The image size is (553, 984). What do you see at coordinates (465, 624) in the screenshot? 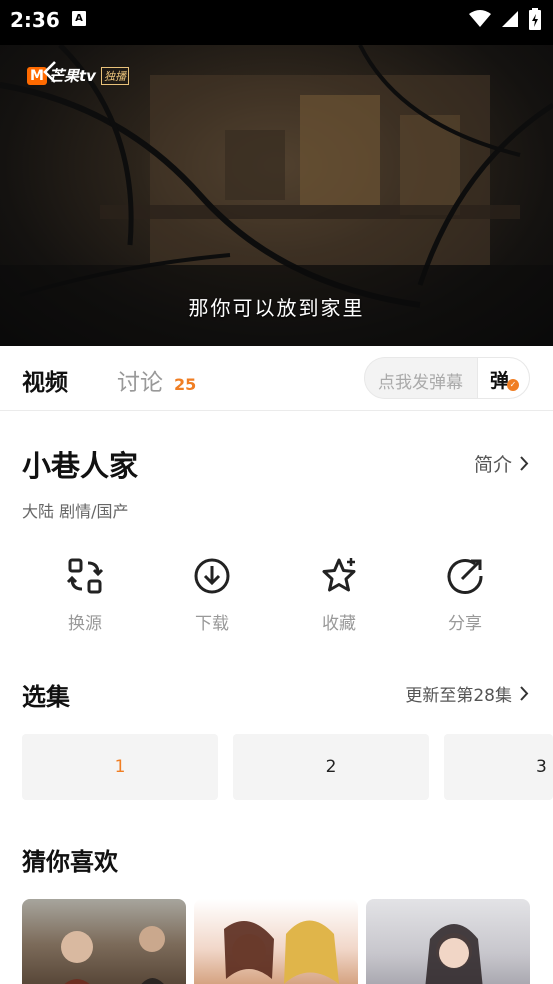
I see `share-label: 分享` at bounding box center [465, 624].